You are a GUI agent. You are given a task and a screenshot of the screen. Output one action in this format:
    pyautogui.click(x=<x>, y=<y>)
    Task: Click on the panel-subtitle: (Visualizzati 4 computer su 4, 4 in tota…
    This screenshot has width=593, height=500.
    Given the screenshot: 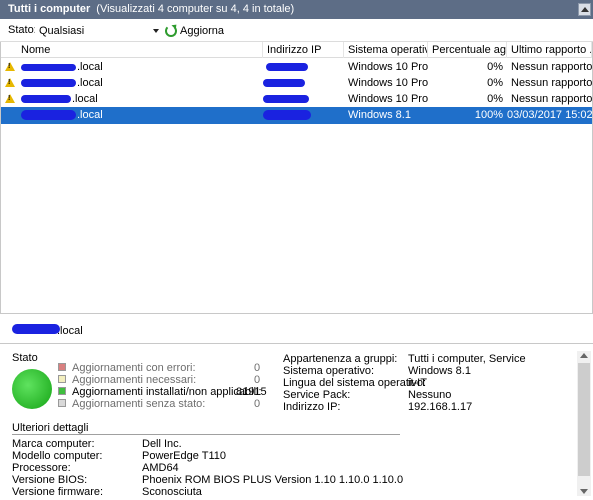 What is the action you would take?
    pyautogui.click(x=195, y=9)
    